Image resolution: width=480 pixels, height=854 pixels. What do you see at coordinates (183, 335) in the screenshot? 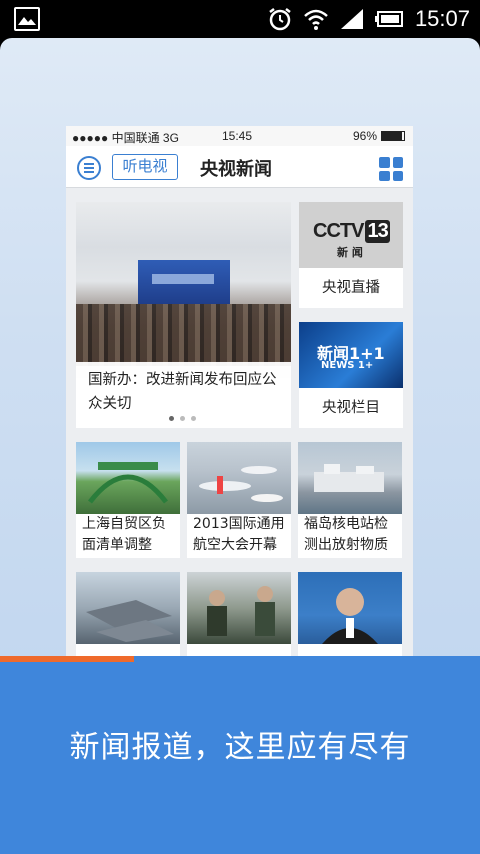
I see `audience` at bounding box center [183, 335].